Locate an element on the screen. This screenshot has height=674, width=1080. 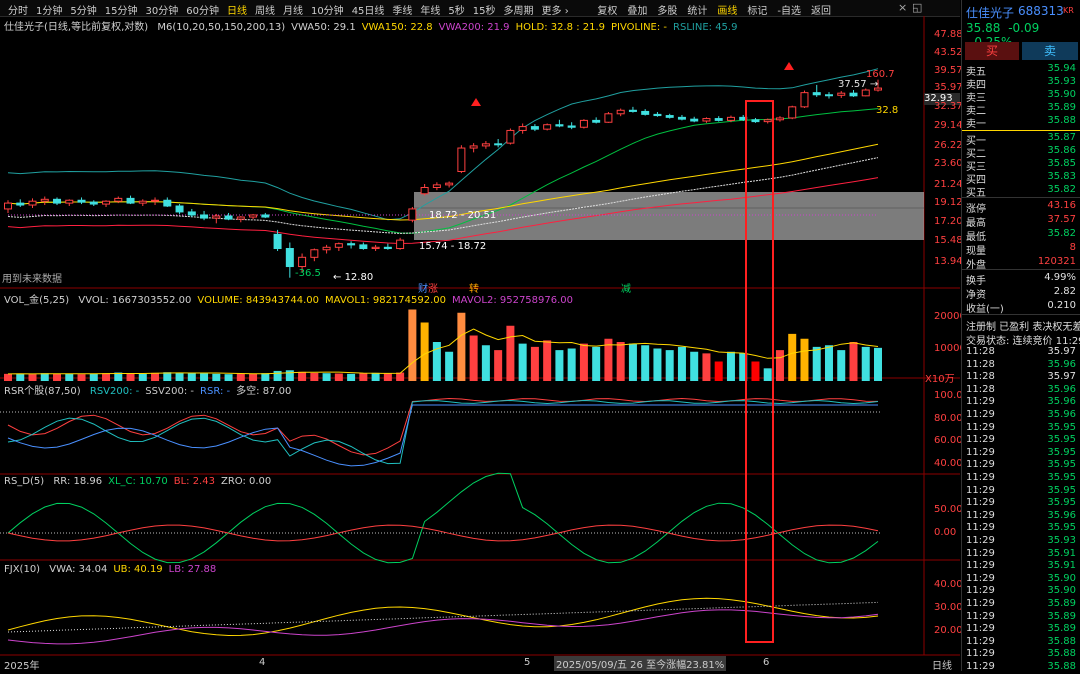
bid-price: 35.85 is located at coordinates (1061, 163).